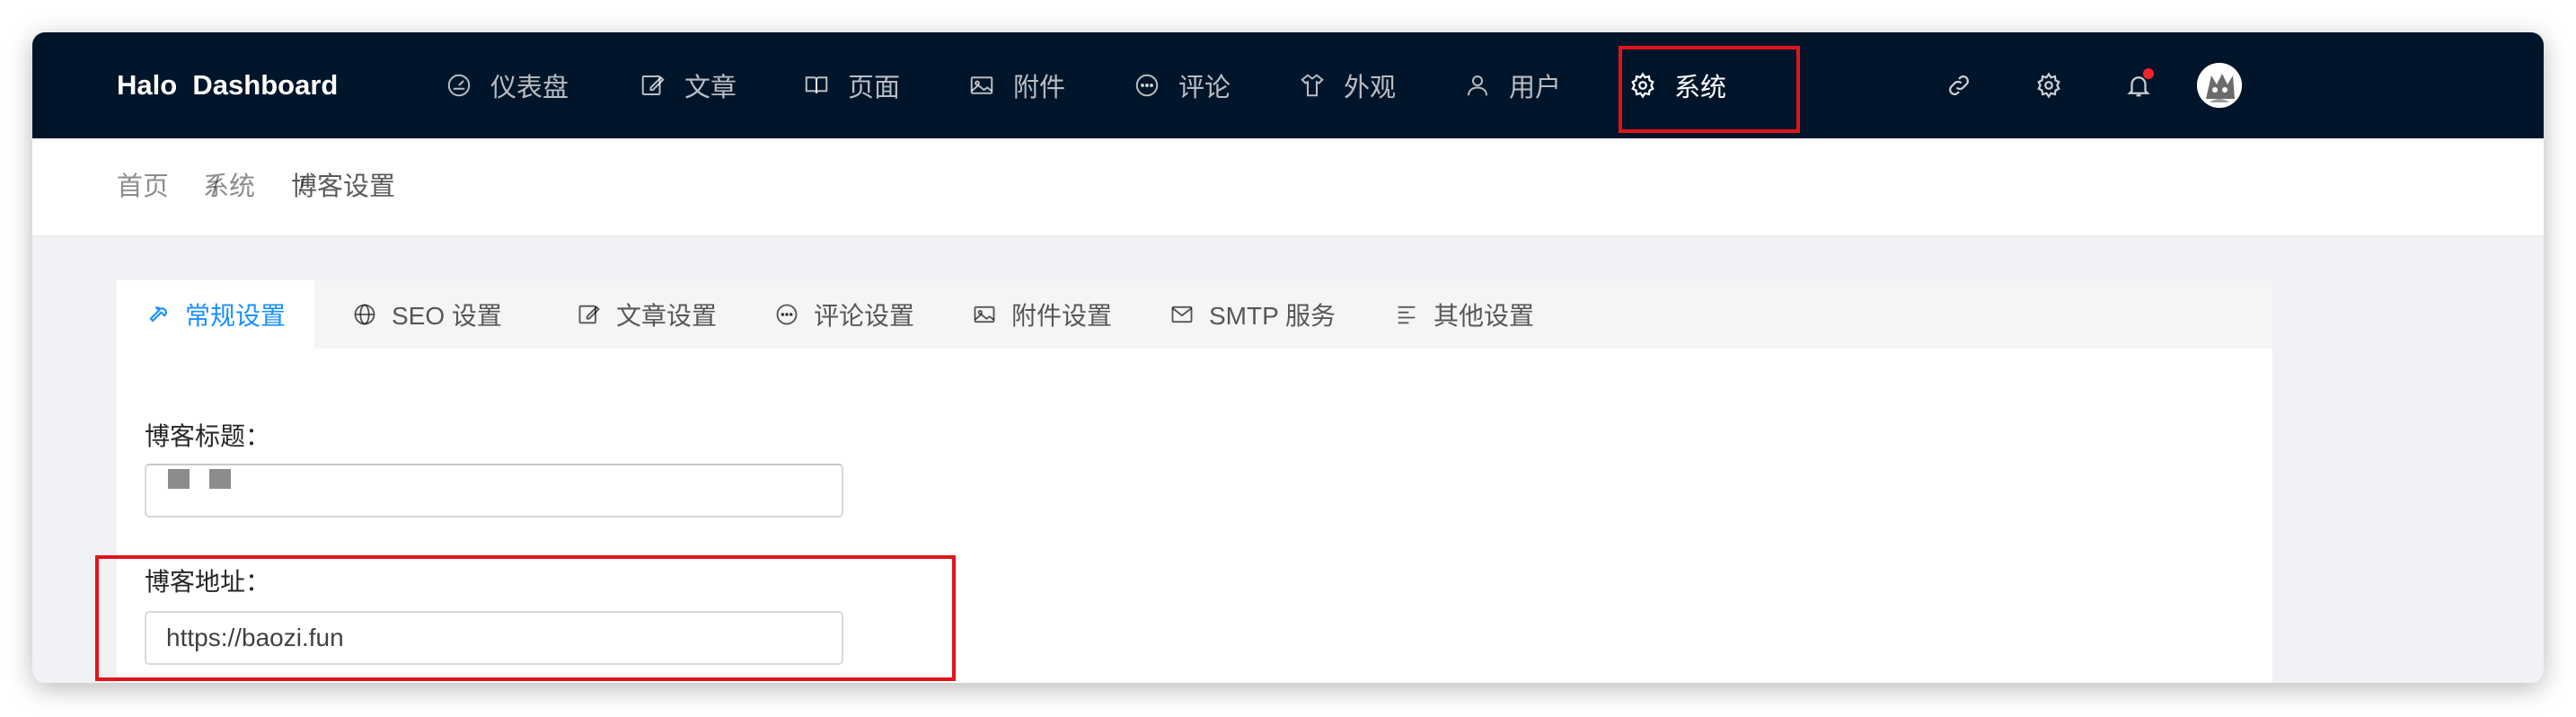 This screenshot has height=717, width=2576. I want to click on tab-smtp: SMTP 服务, so click(1252, 314).